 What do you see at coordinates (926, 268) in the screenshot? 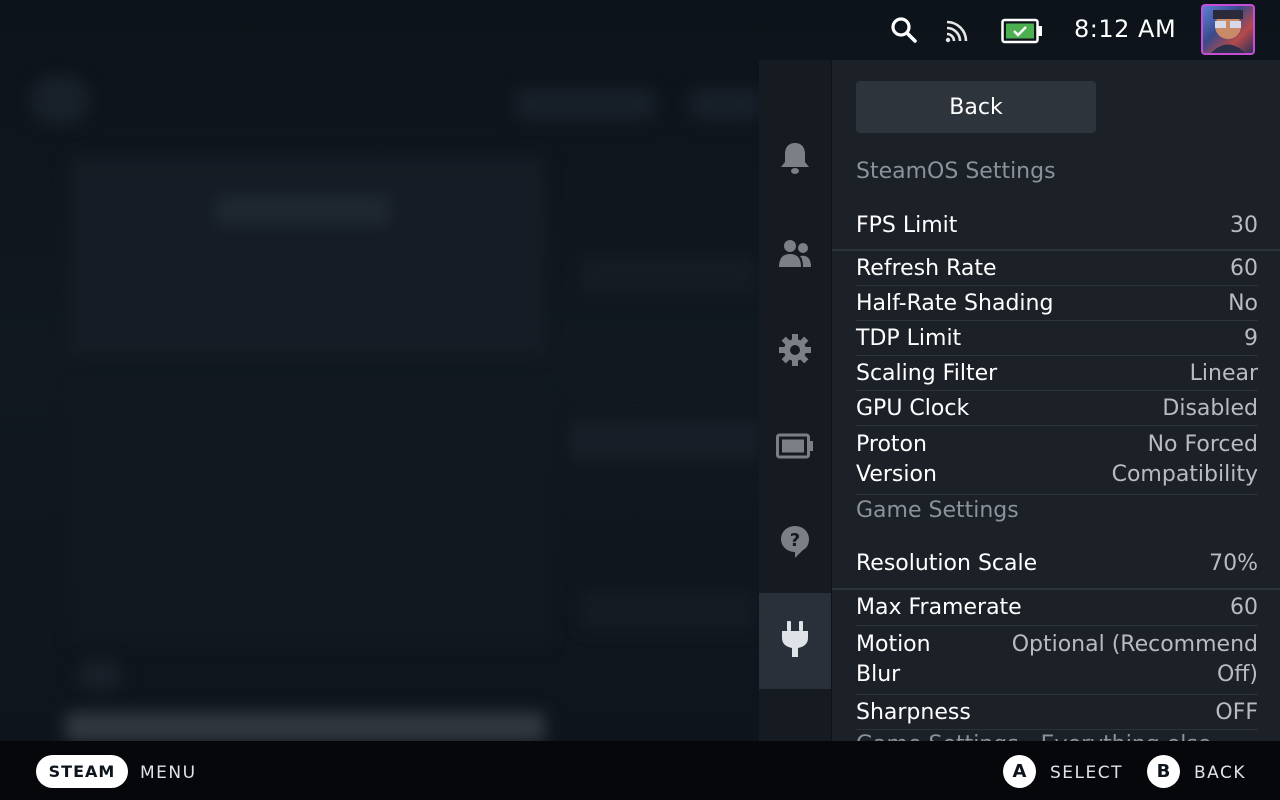
I see `setting-label: Refresh Rate` at bounding box center [926, 268].